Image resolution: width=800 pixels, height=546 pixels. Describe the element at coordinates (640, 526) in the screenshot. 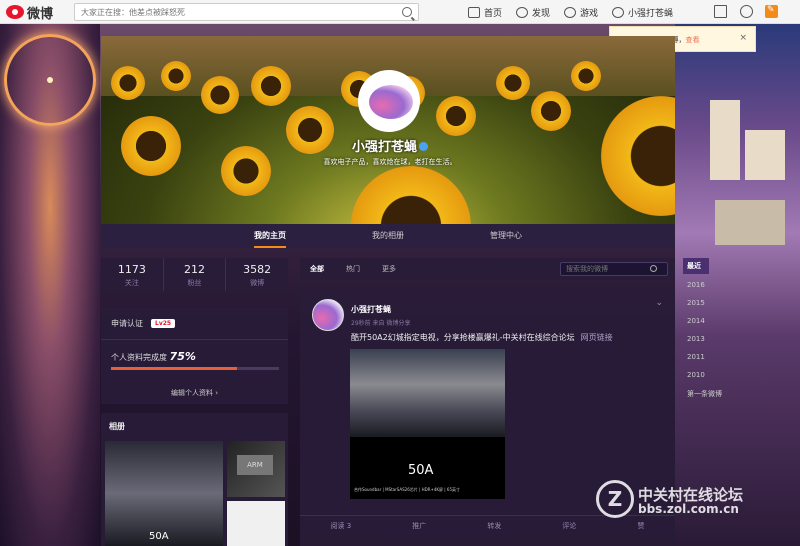

I see `like-button: 赞` at that location.